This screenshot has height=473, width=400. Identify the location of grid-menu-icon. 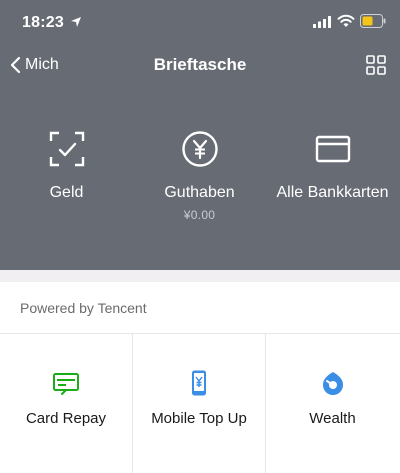
(376, 65).